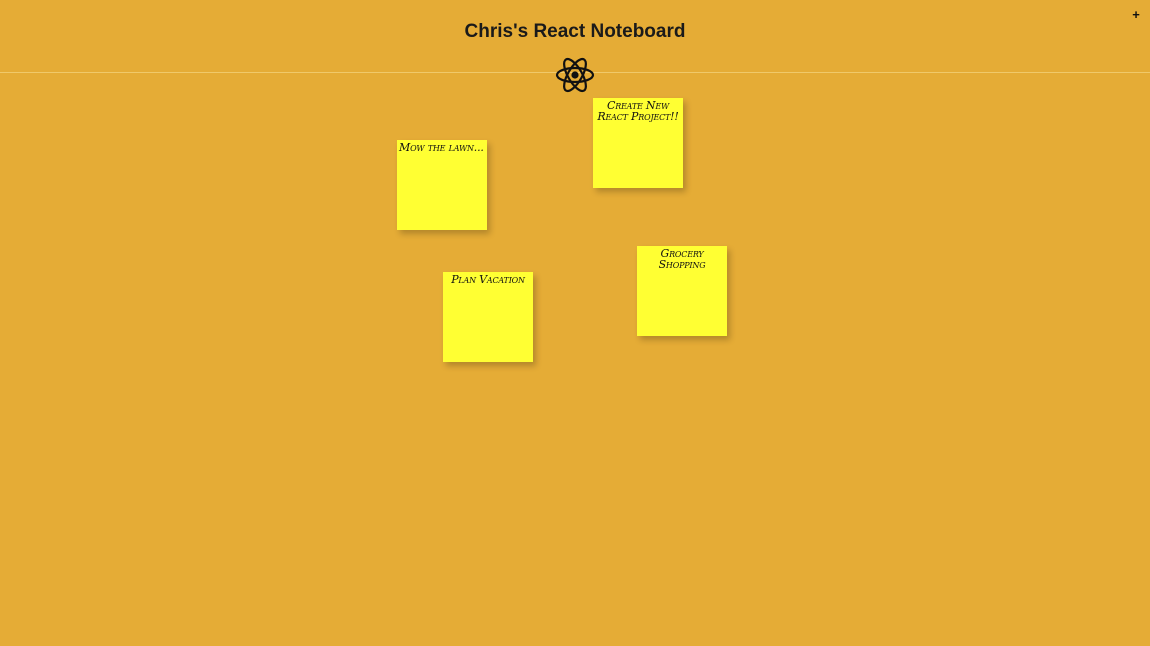  What do you see at coordinates (575, 75) in the screenshot?
I see `react-atom-icon` at bounding box center [575, 75].